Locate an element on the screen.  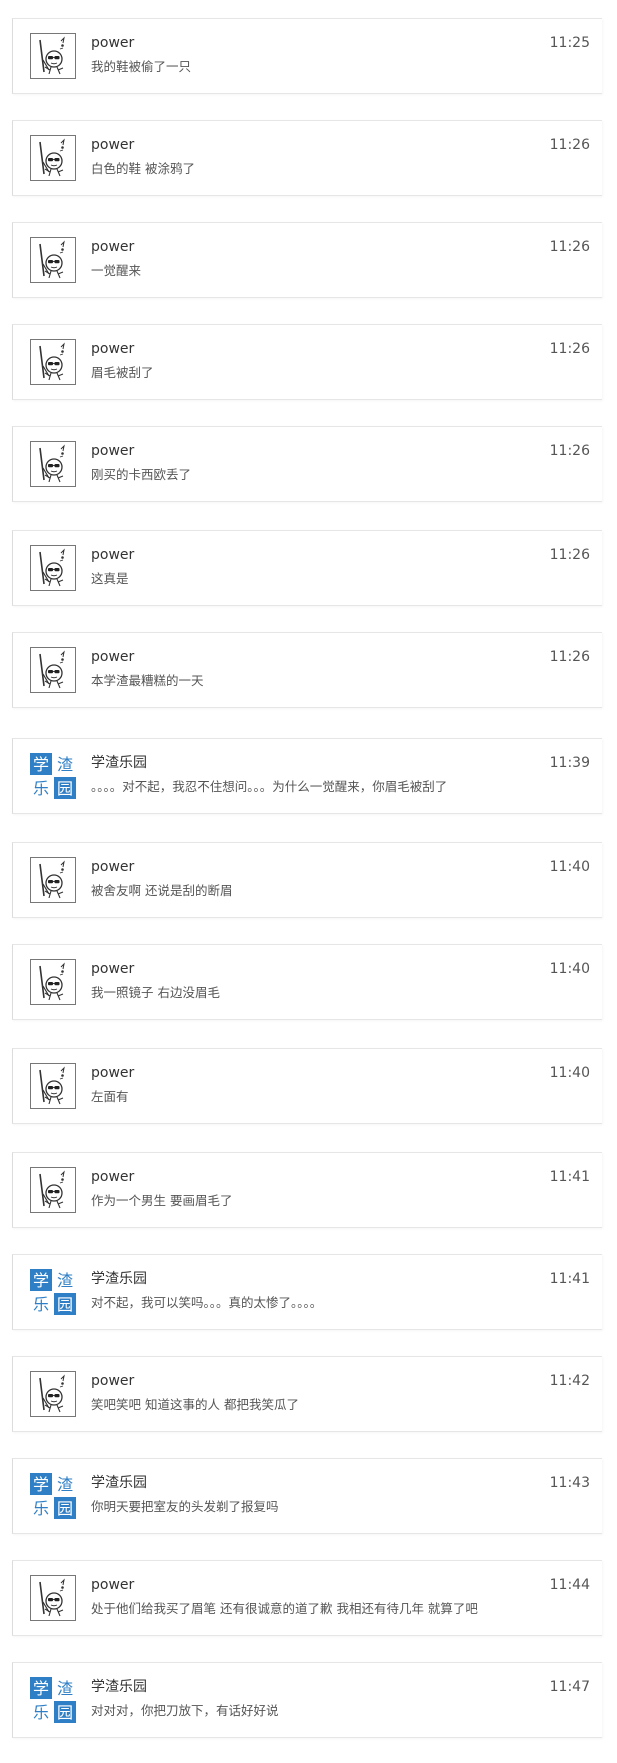
message-preview: 我的鞋被偷了一只 is located at coordinates (141, 66).